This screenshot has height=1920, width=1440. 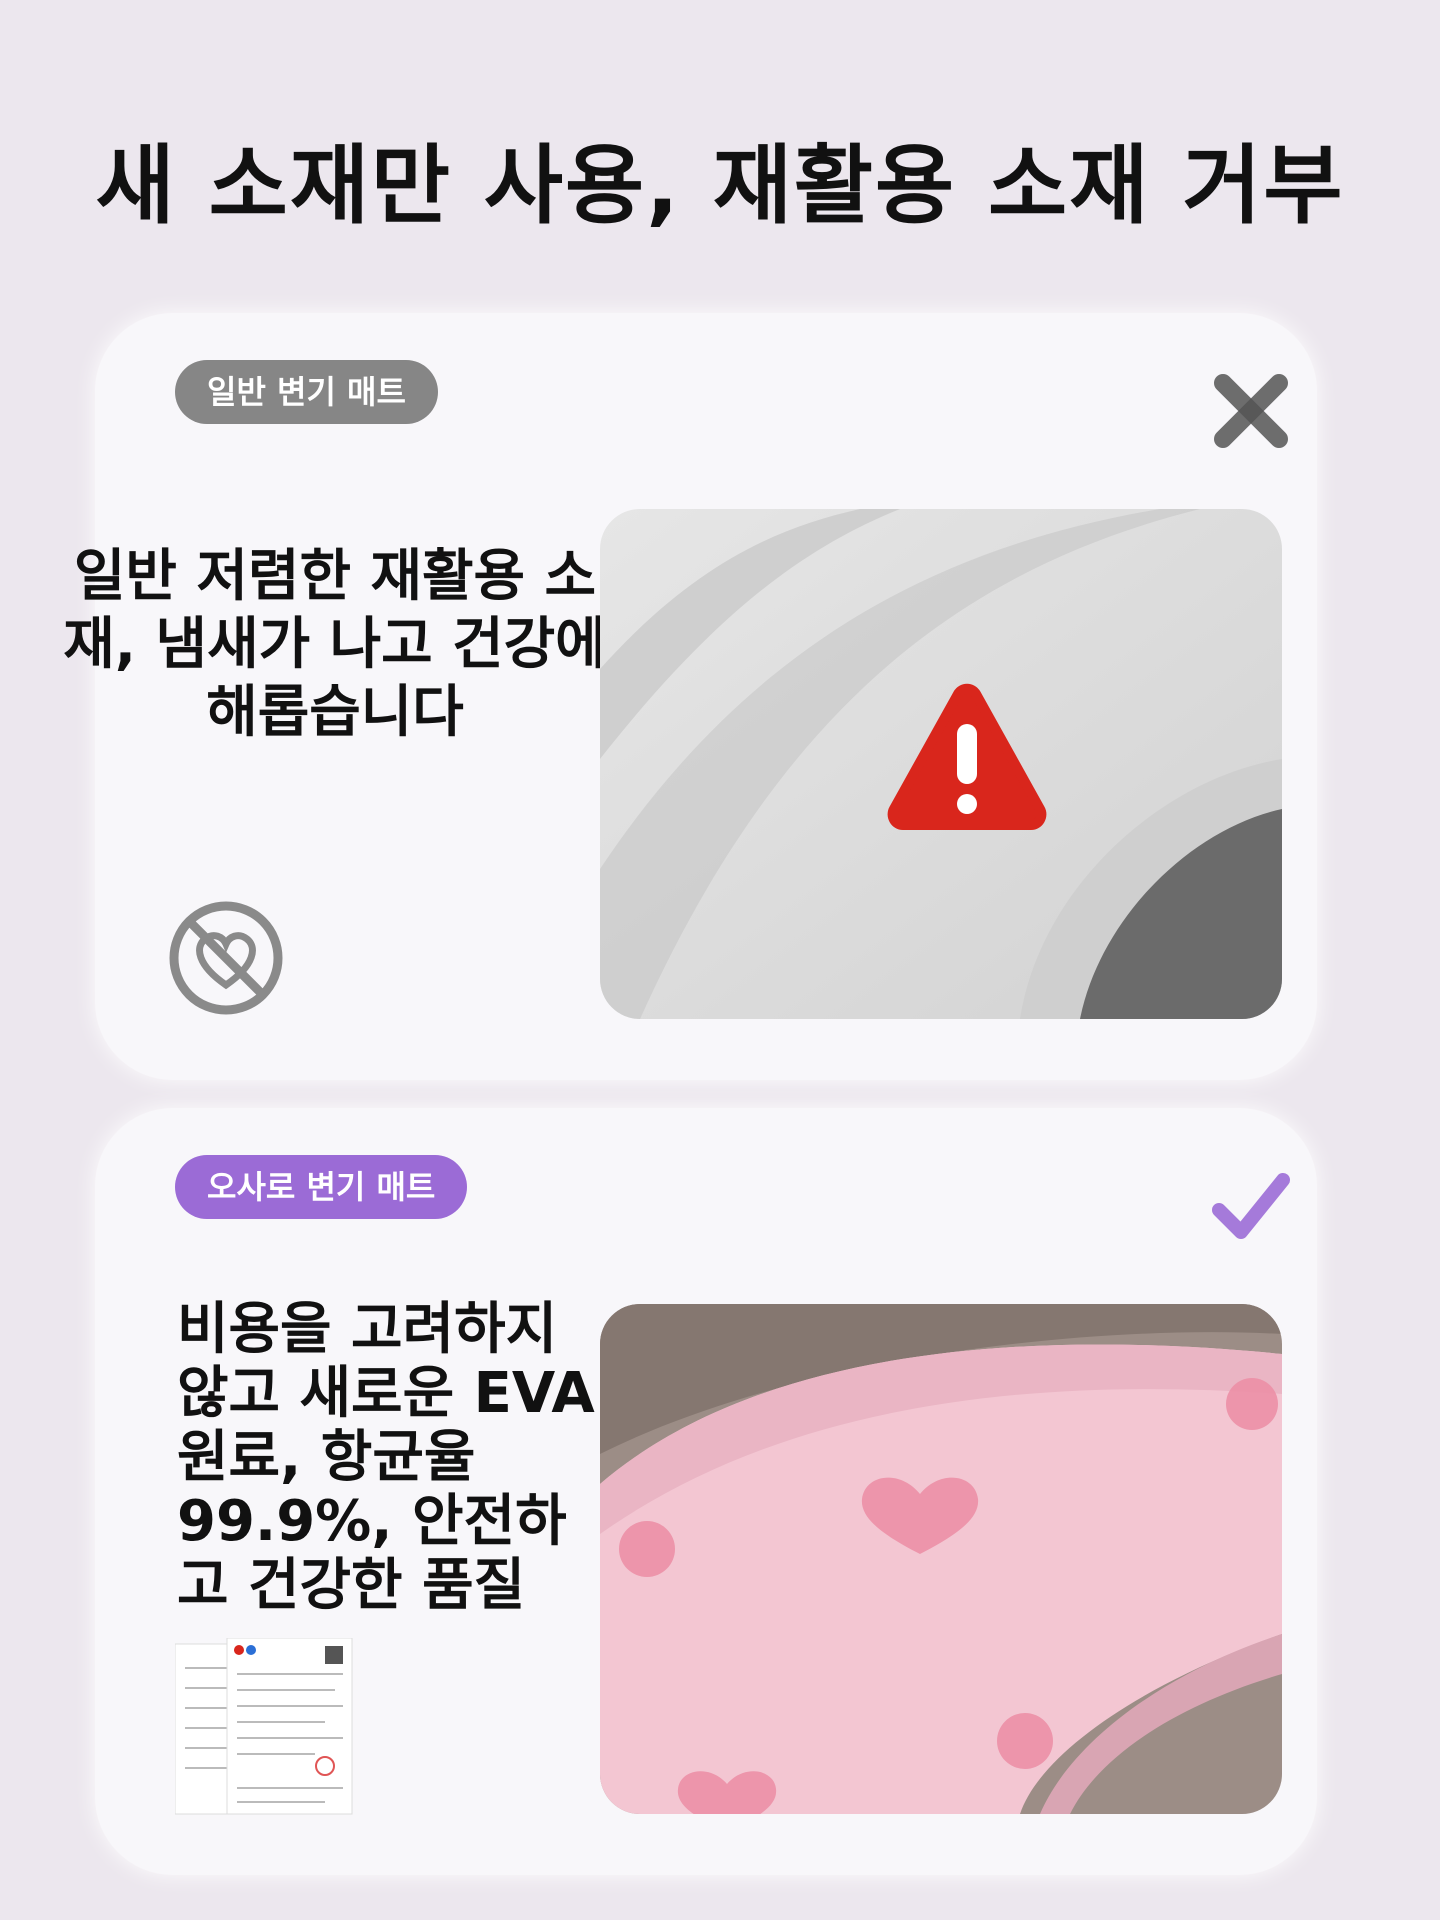 I want to click on page-title: 새 소재만 사용, 재활용 소재 거부, so click(x=720, y=186).